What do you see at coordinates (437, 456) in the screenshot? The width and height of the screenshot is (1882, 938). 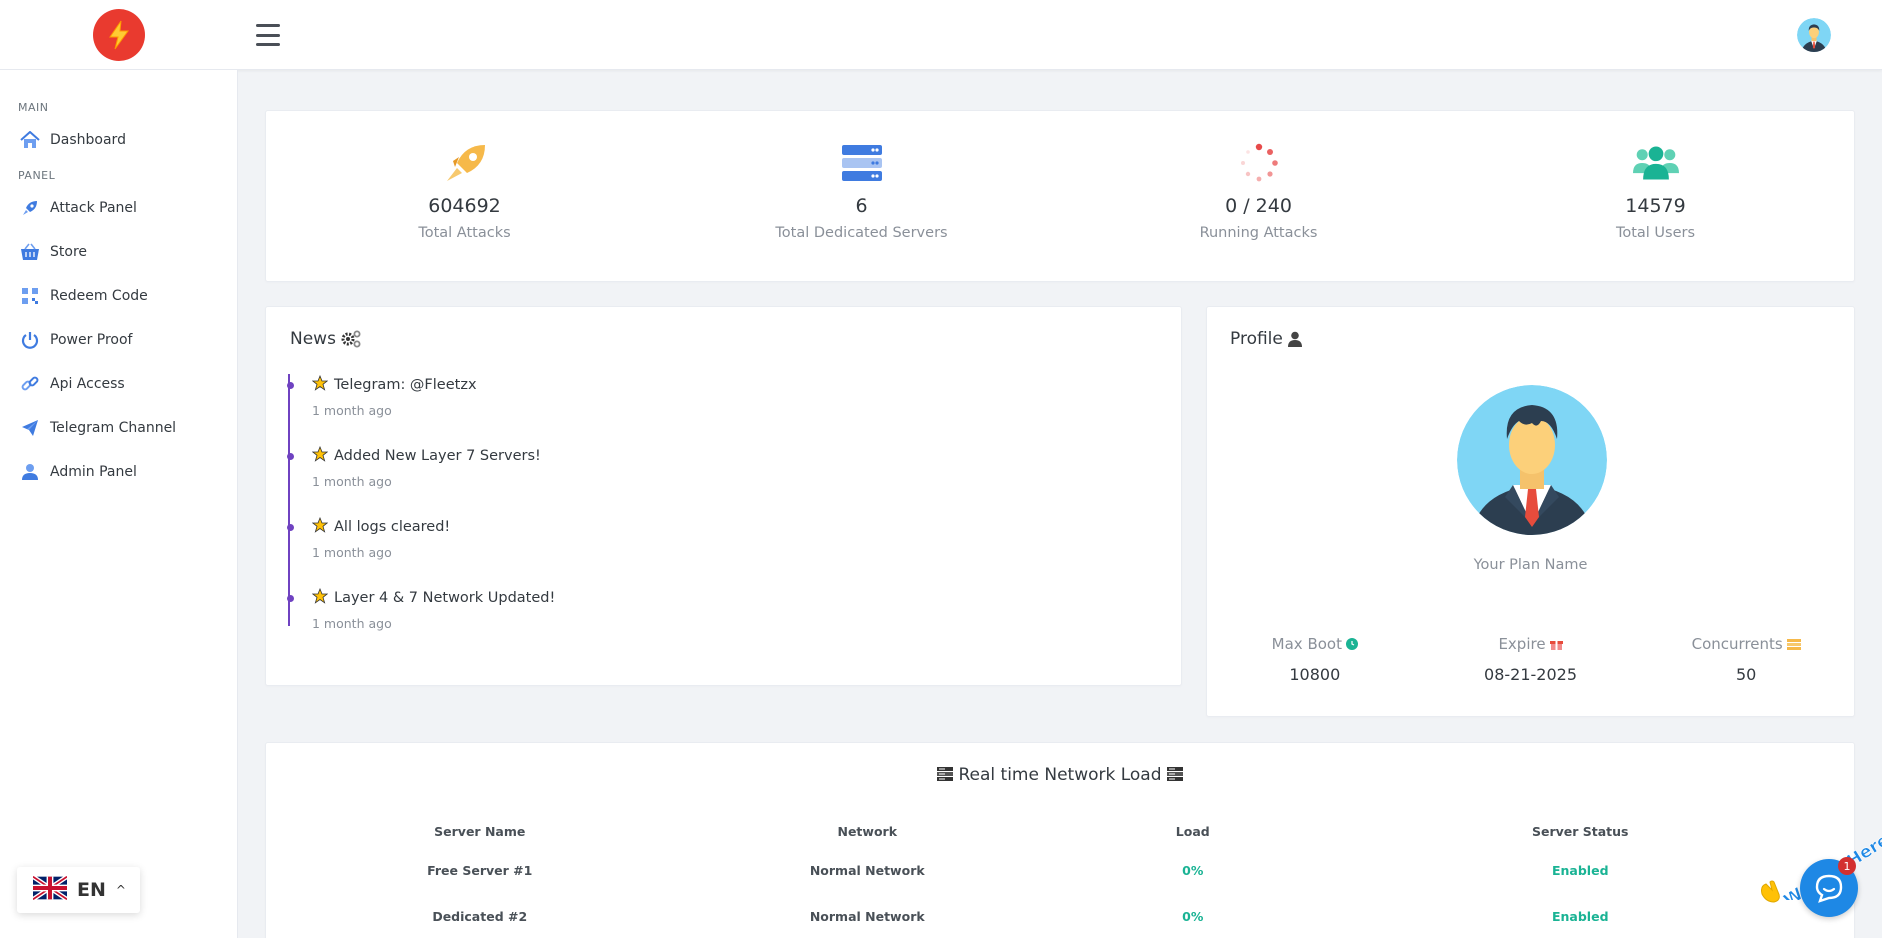 I see `news-item-title: Added New Layer 7 Servers!` at bounding box center [437, 456].